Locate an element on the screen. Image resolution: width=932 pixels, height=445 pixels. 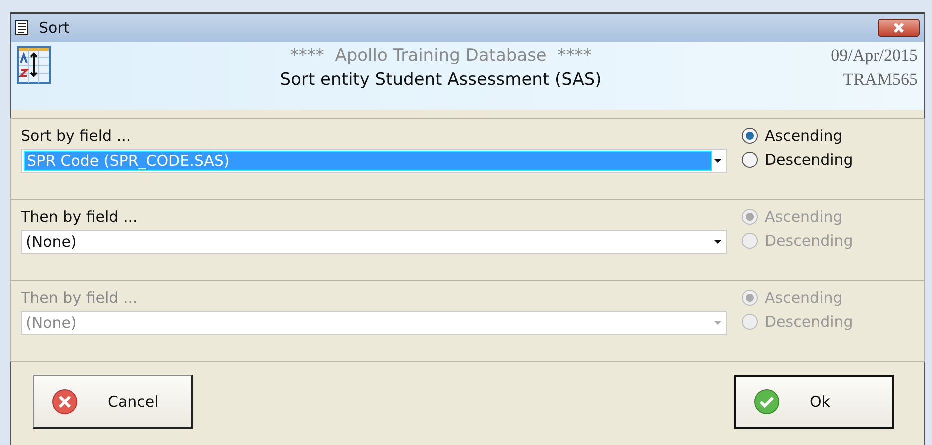
cancel-icon is located at coordinates (65, 401).